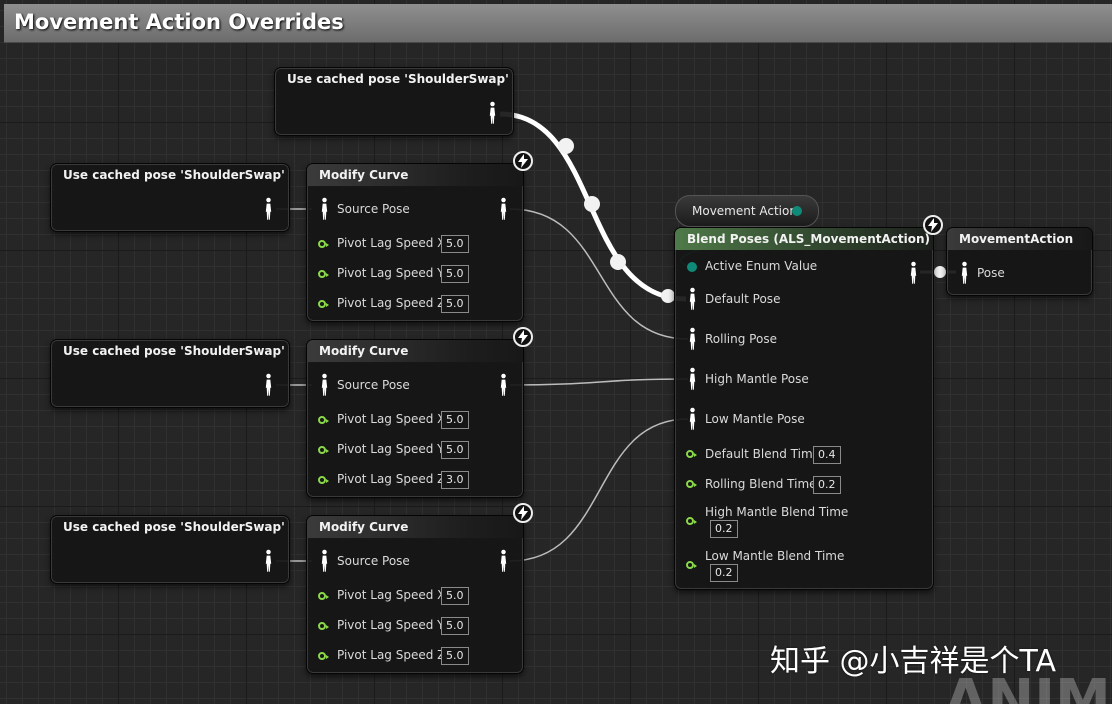 This screenshot has width=1112, height=704. Describe the element at coordinates (599, 382) in the screenshot. I see `wire-modify2-to-highmantle` at that location.